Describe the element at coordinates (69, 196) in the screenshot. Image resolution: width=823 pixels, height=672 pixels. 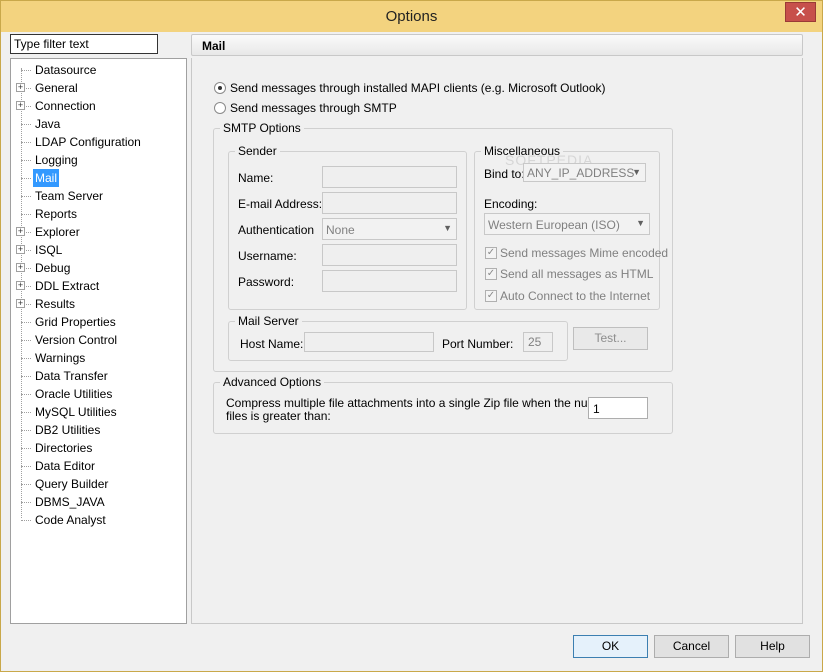
I see `tree-item-label: Team Server` at that location.